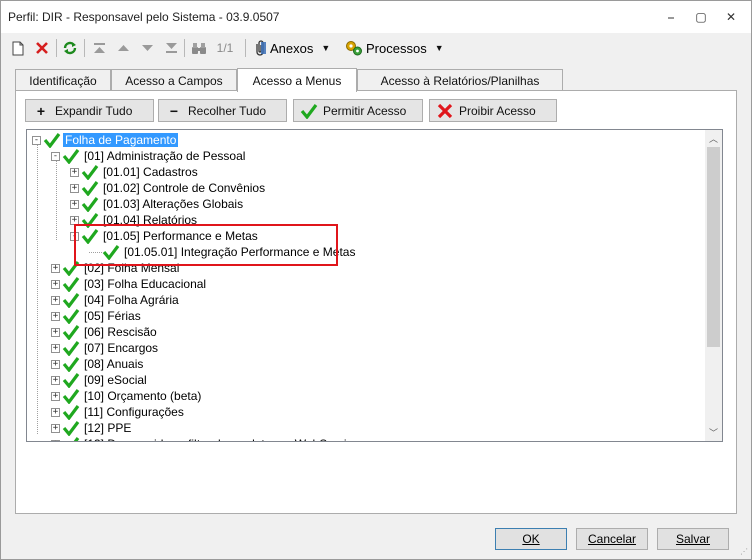 This screenshot has height=560, width=752. What do you see at coordinates (143, 396) in the screenshot?
I see `tree-item-label: [10] Orçamento (beta)` at bounding box center [143, 396].